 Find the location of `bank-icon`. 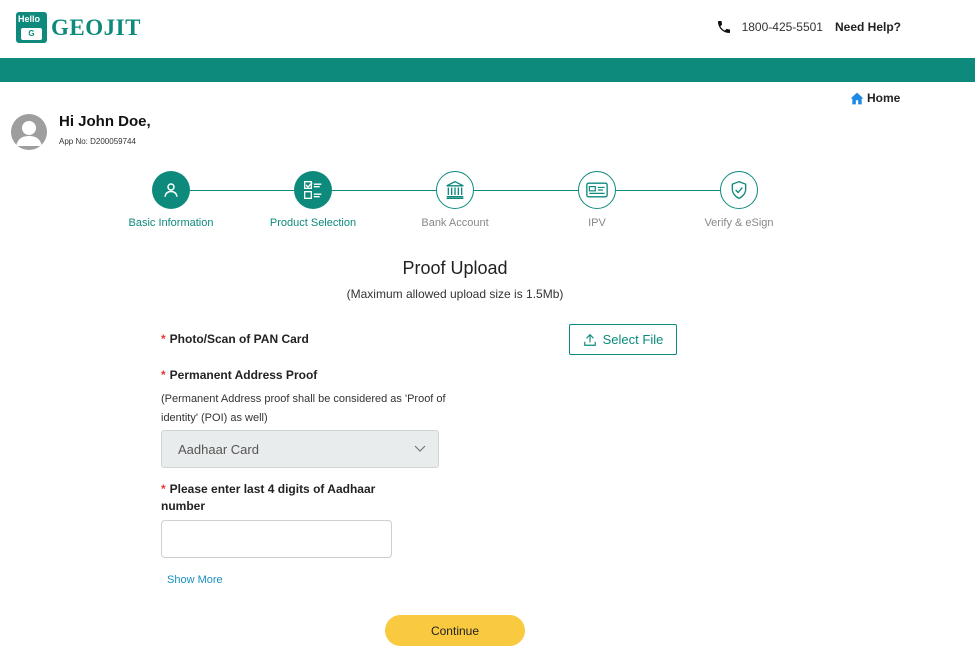

bank-icon is located at coordinates (455, 189).